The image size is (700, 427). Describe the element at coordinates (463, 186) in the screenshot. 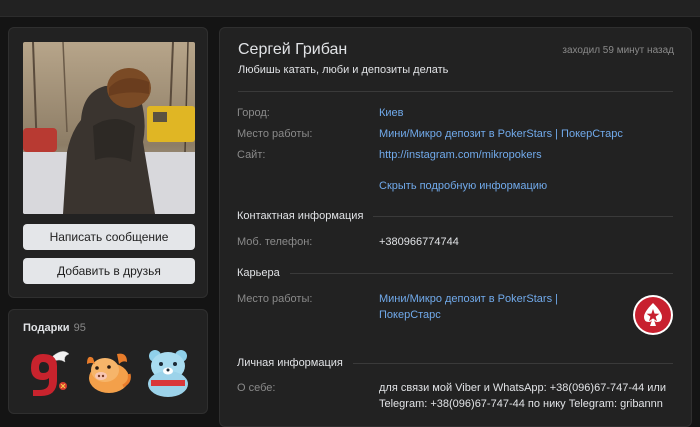

I see `hide-details-link: Скрыть подробную информацию` at that location.